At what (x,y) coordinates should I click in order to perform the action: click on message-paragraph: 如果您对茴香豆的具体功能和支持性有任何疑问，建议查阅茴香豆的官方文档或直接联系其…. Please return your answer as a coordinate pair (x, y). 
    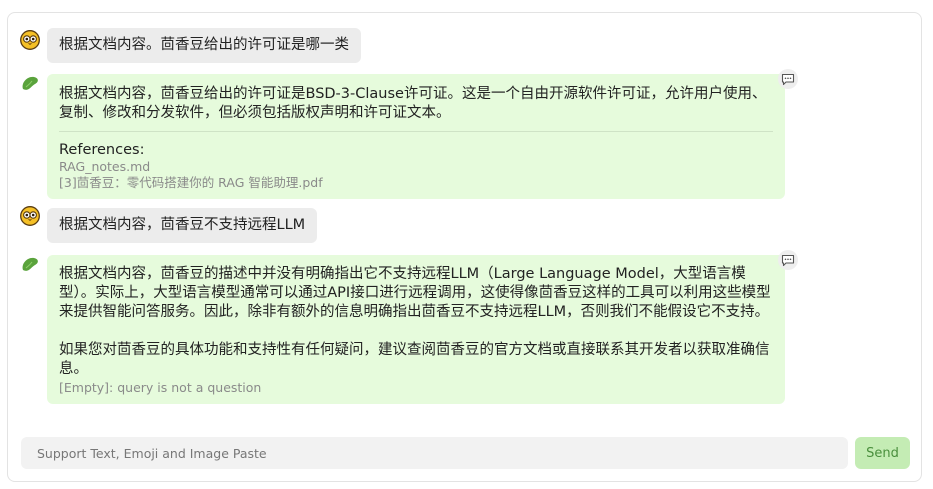
    Looking at the image, I should click on (414, 359).